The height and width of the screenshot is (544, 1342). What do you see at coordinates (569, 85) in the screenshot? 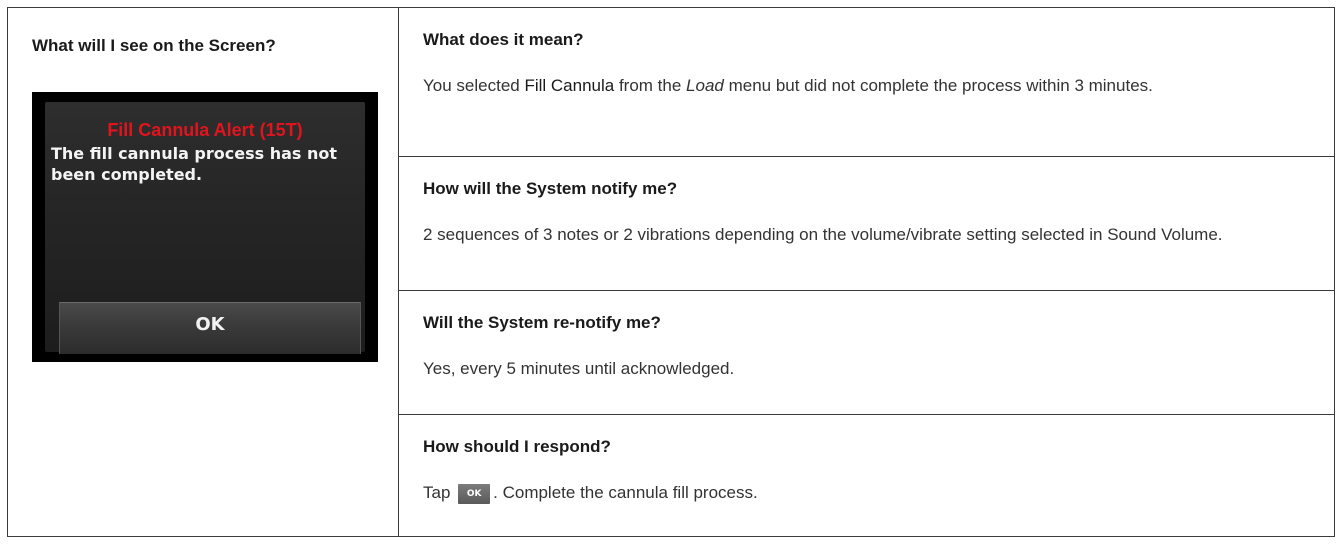
I see `menu-item-name: Fill Cannula` at bounding box center [569, 85].